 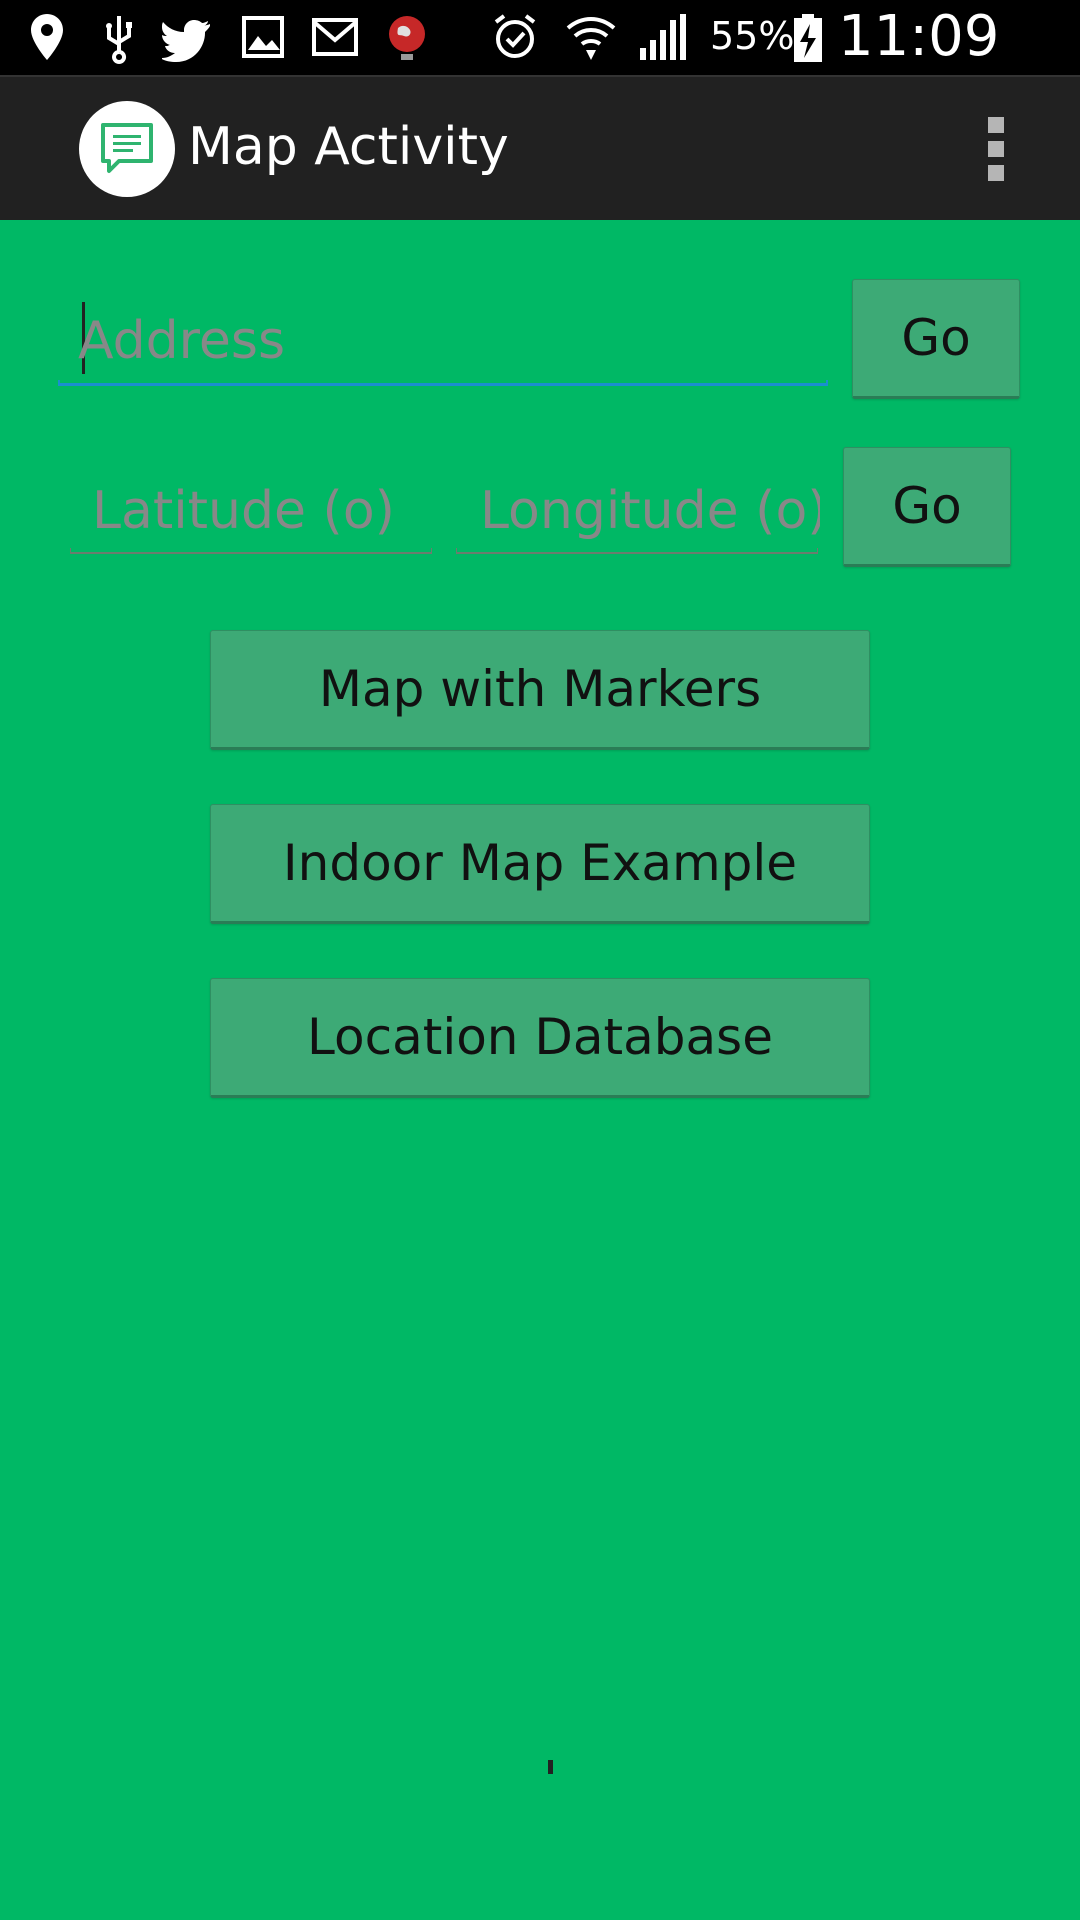 I want to click on indoor-map-example-label: Indoor Map Example, so click(x=540, y=863).